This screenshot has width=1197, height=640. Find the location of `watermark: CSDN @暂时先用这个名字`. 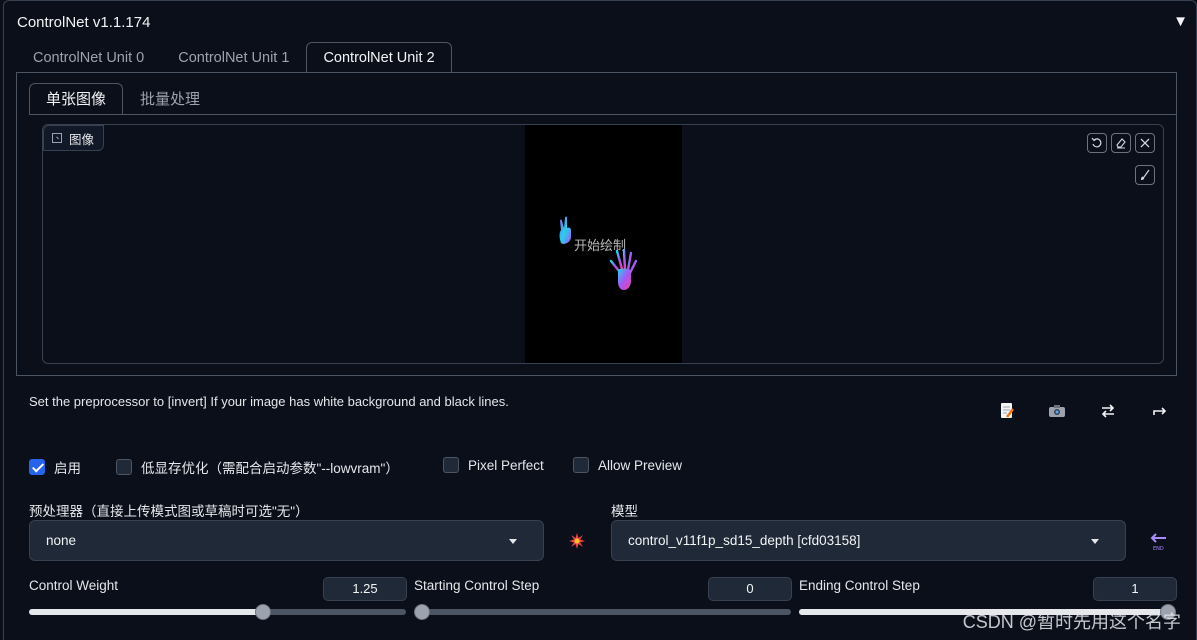

watermark: CSDN @暂时先用这个名字 is located at coordinates (1071, 622).